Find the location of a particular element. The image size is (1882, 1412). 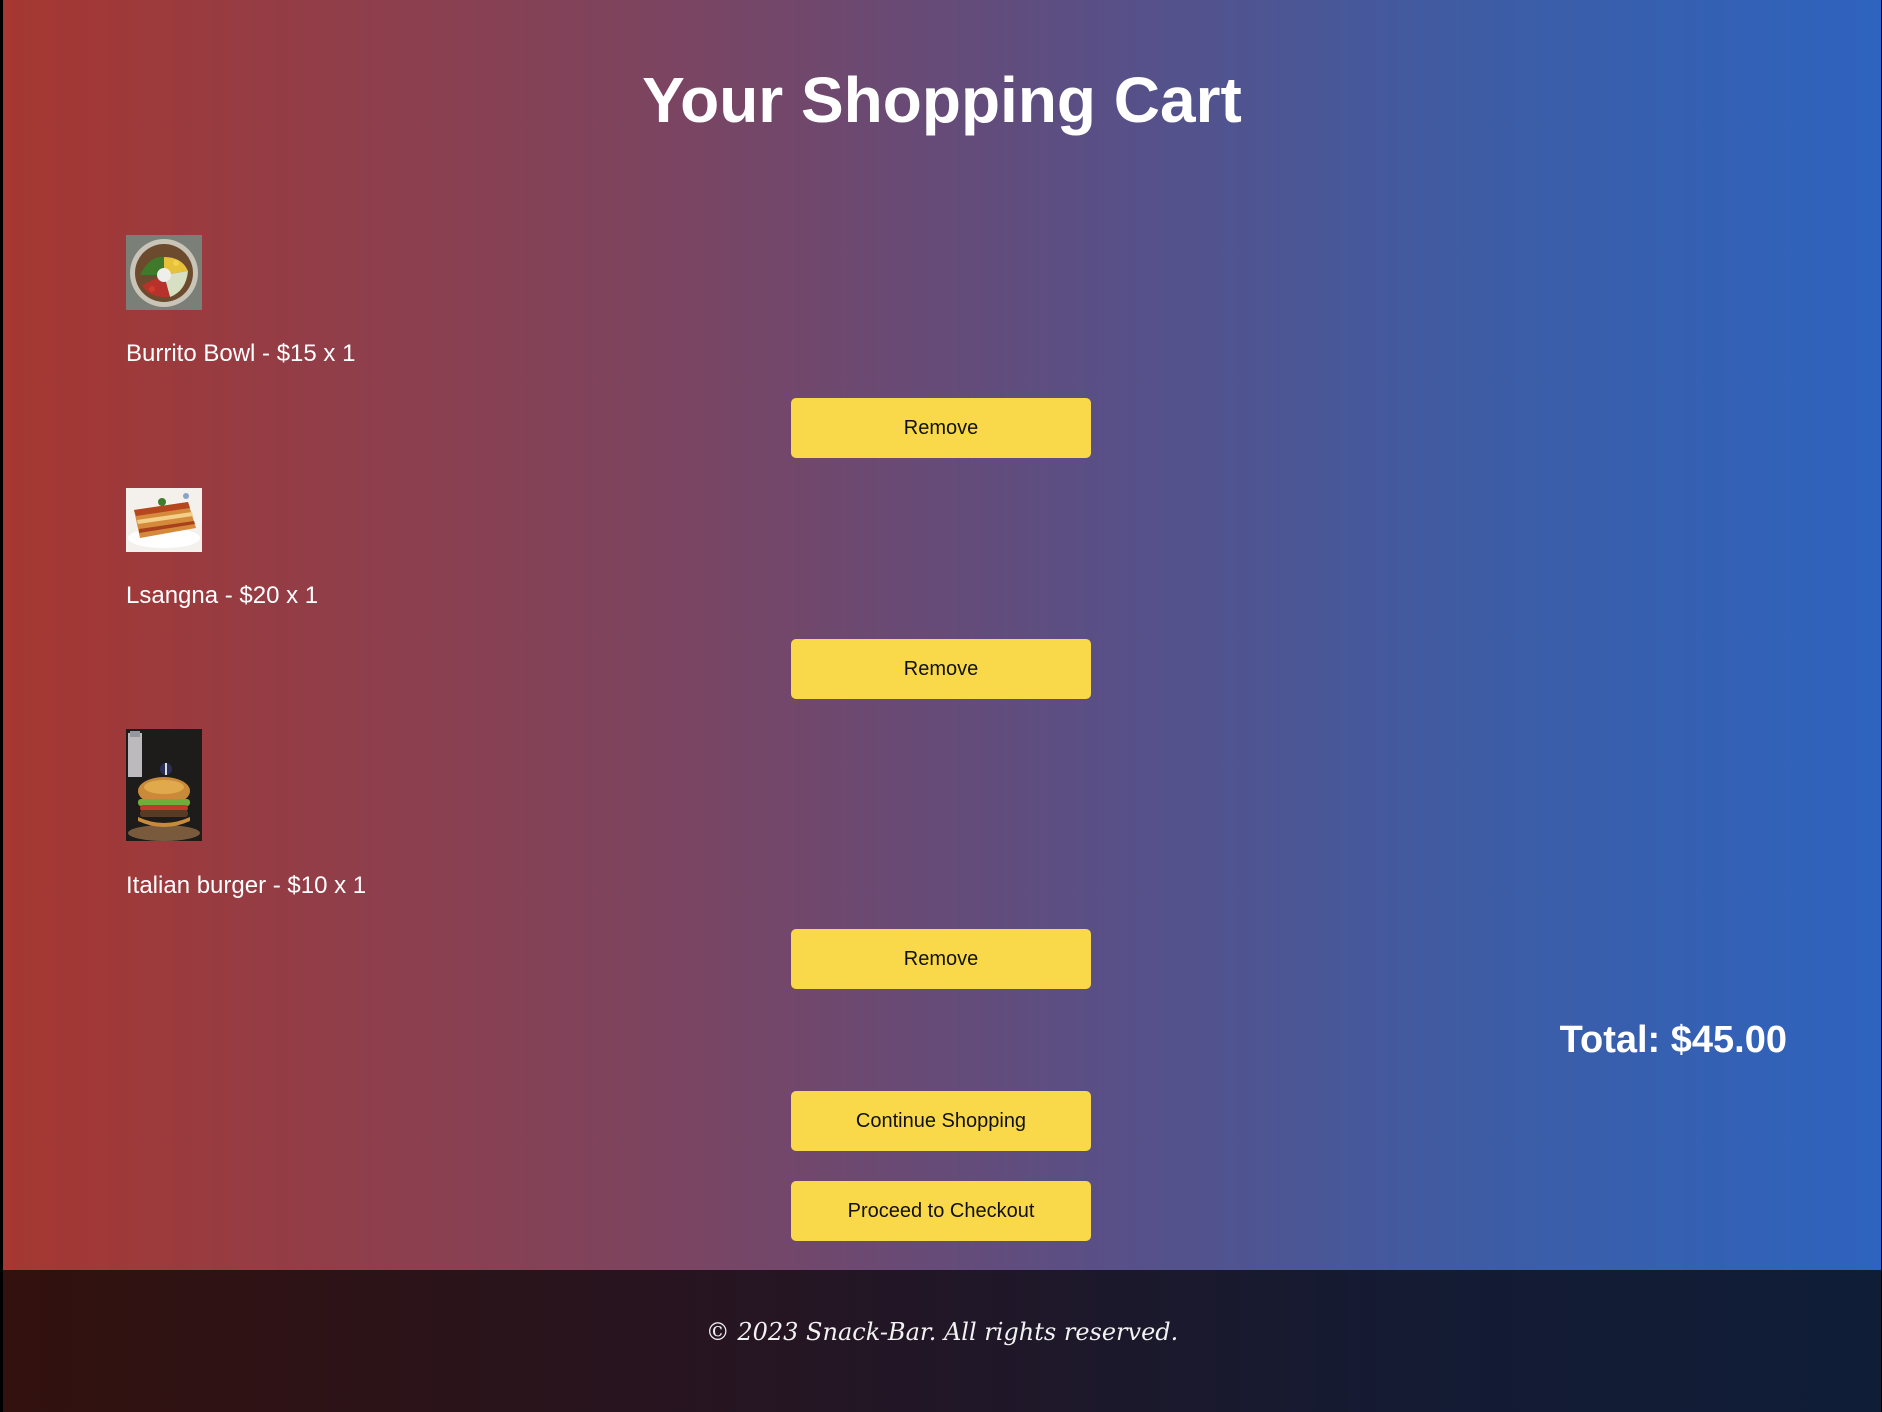

footer: © 2023 Snack-Bar. All rights reserved. is located at coordinates (942, 1341).